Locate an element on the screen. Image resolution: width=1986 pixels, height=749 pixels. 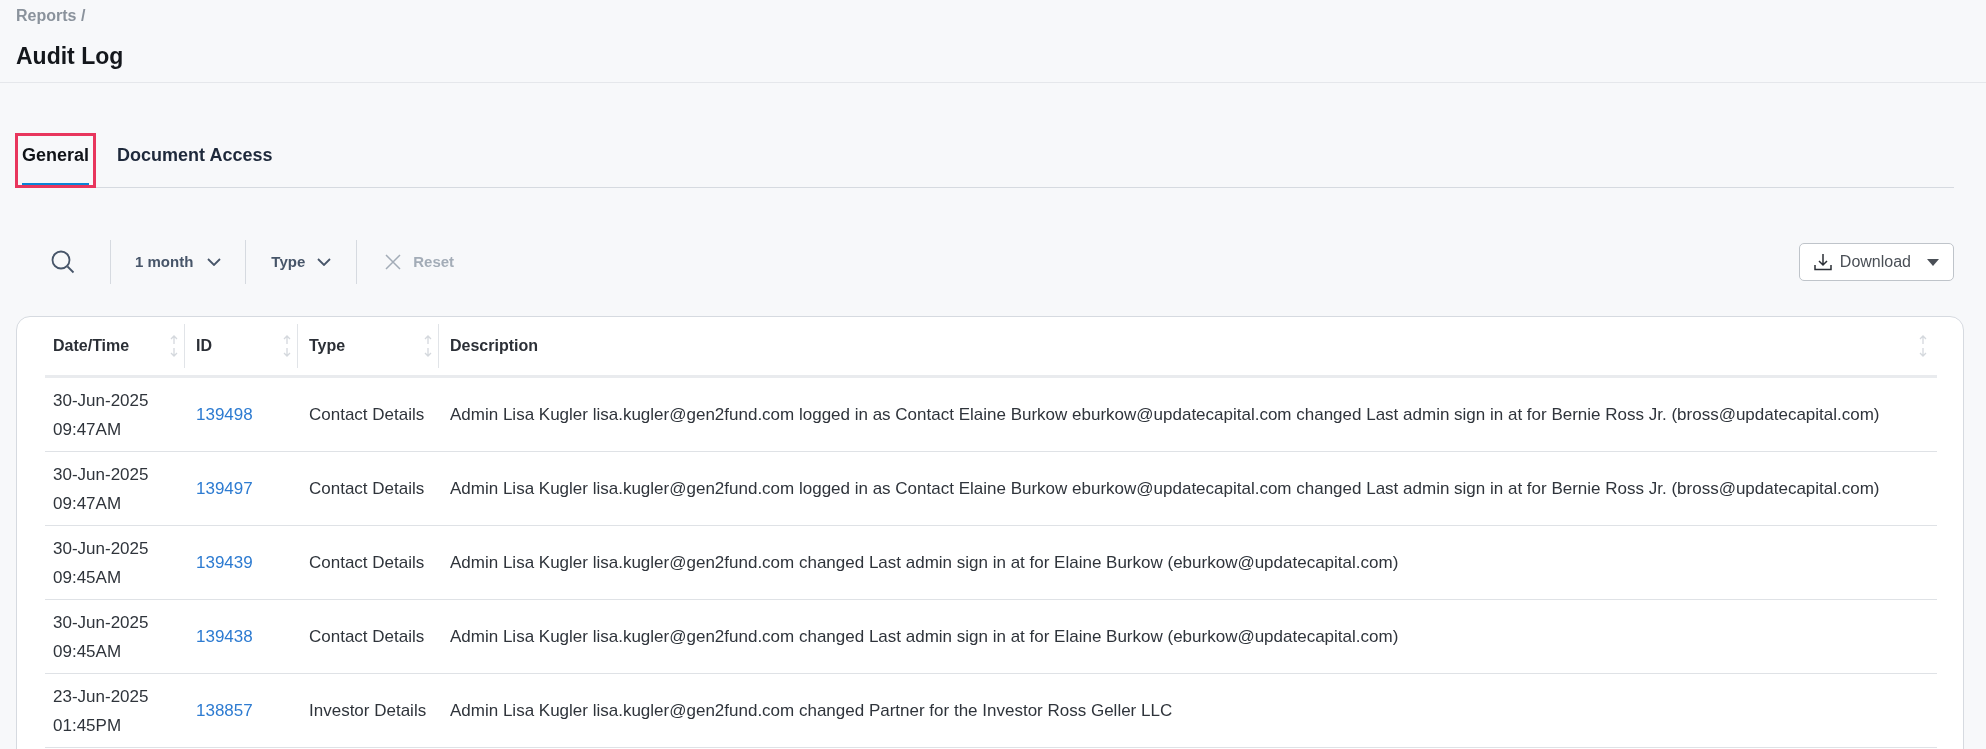
time-cell-text: 01:45PM is located at coordinates (87, 725).